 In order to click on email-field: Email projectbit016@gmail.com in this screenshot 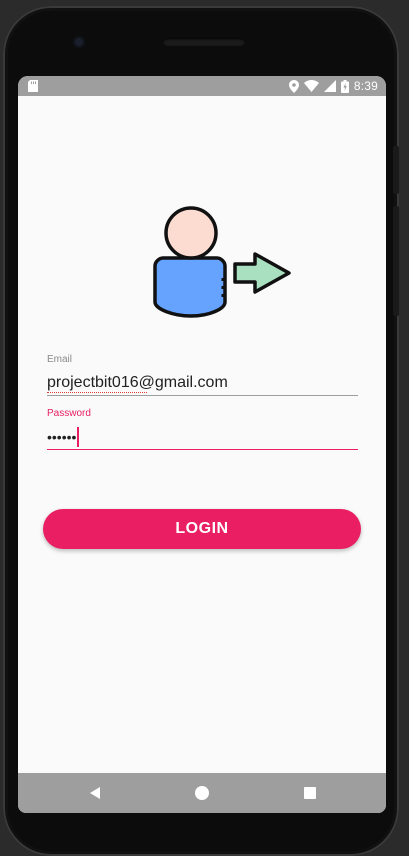, I will do `click(202, 375)`.